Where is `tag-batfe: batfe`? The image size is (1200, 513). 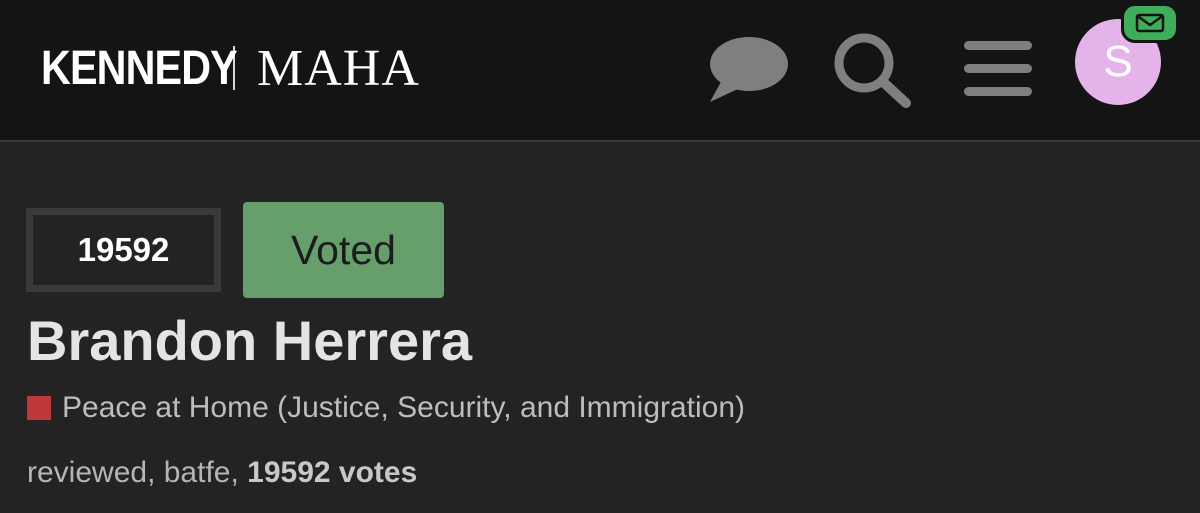
tag-batfe: batfe is located at coordinates (197, 472).